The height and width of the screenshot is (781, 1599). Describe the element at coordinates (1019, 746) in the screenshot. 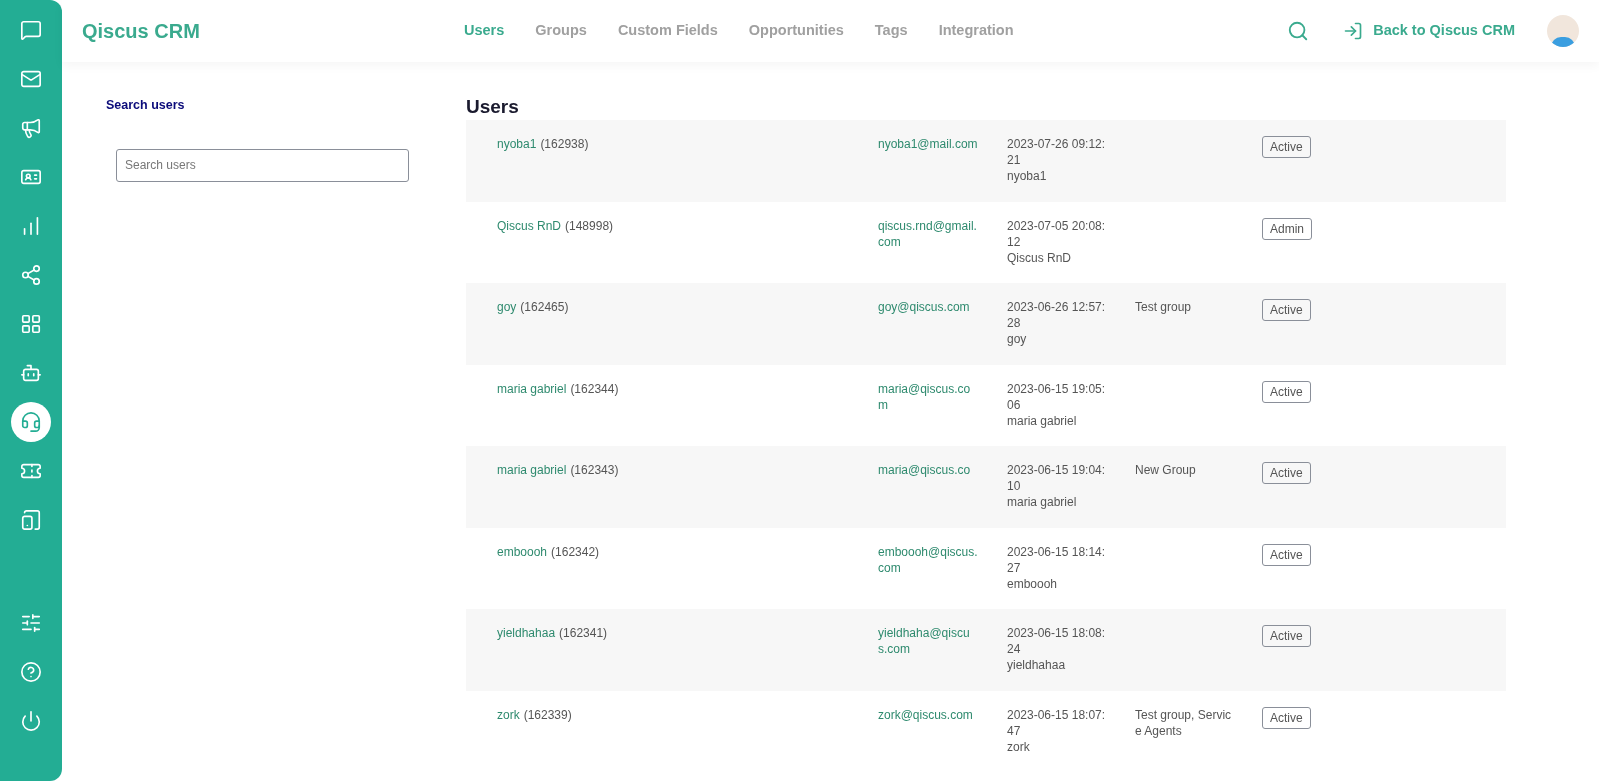

I see `created-by: zork` at that location.